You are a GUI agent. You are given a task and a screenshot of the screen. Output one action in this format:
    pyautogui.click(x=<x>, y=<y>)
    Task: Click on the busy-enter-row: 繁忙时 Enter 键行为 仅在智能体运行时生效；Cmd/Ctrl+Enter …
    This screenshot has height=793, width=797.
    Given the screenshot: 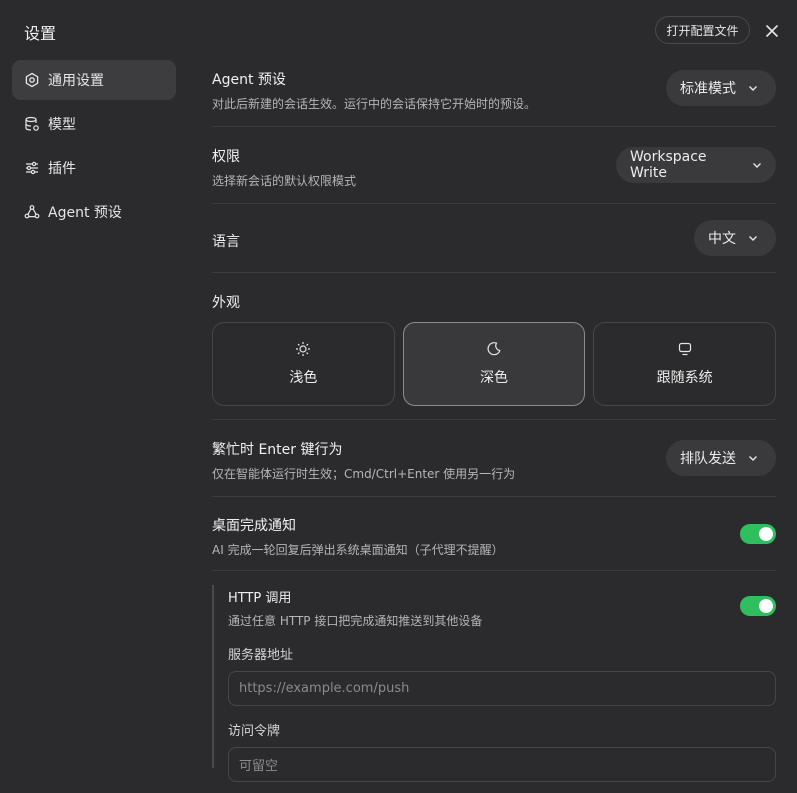 What is the action you would take?
    pyautogui.click(x=494, y=458)
    